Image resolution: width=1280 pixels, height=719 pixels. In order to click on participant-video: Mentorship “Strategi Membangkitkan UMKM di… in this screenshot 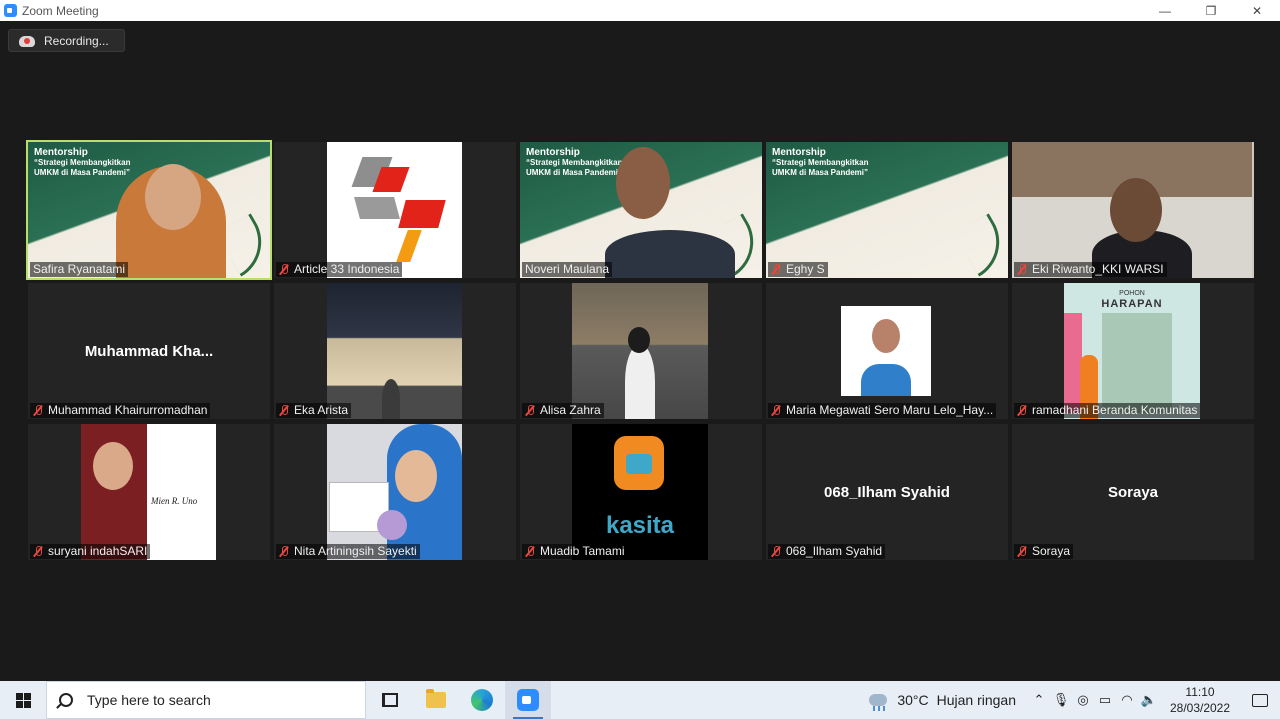, I will do `click(887, 210)`.